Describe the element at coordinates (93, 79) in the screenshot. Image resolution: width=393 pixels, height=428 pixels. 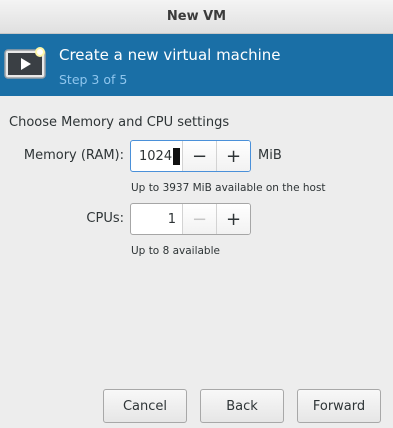
I see `wizard-step: Step 3 of 5` at that location.